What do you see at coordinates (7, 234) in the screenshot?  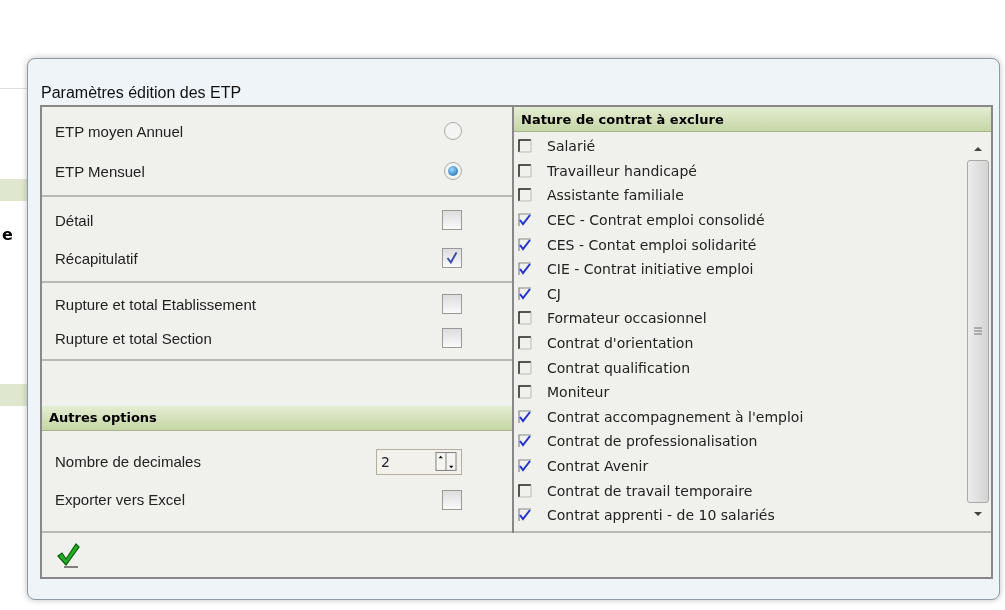 I see `background-text: e` at bounding box center [7, 234].